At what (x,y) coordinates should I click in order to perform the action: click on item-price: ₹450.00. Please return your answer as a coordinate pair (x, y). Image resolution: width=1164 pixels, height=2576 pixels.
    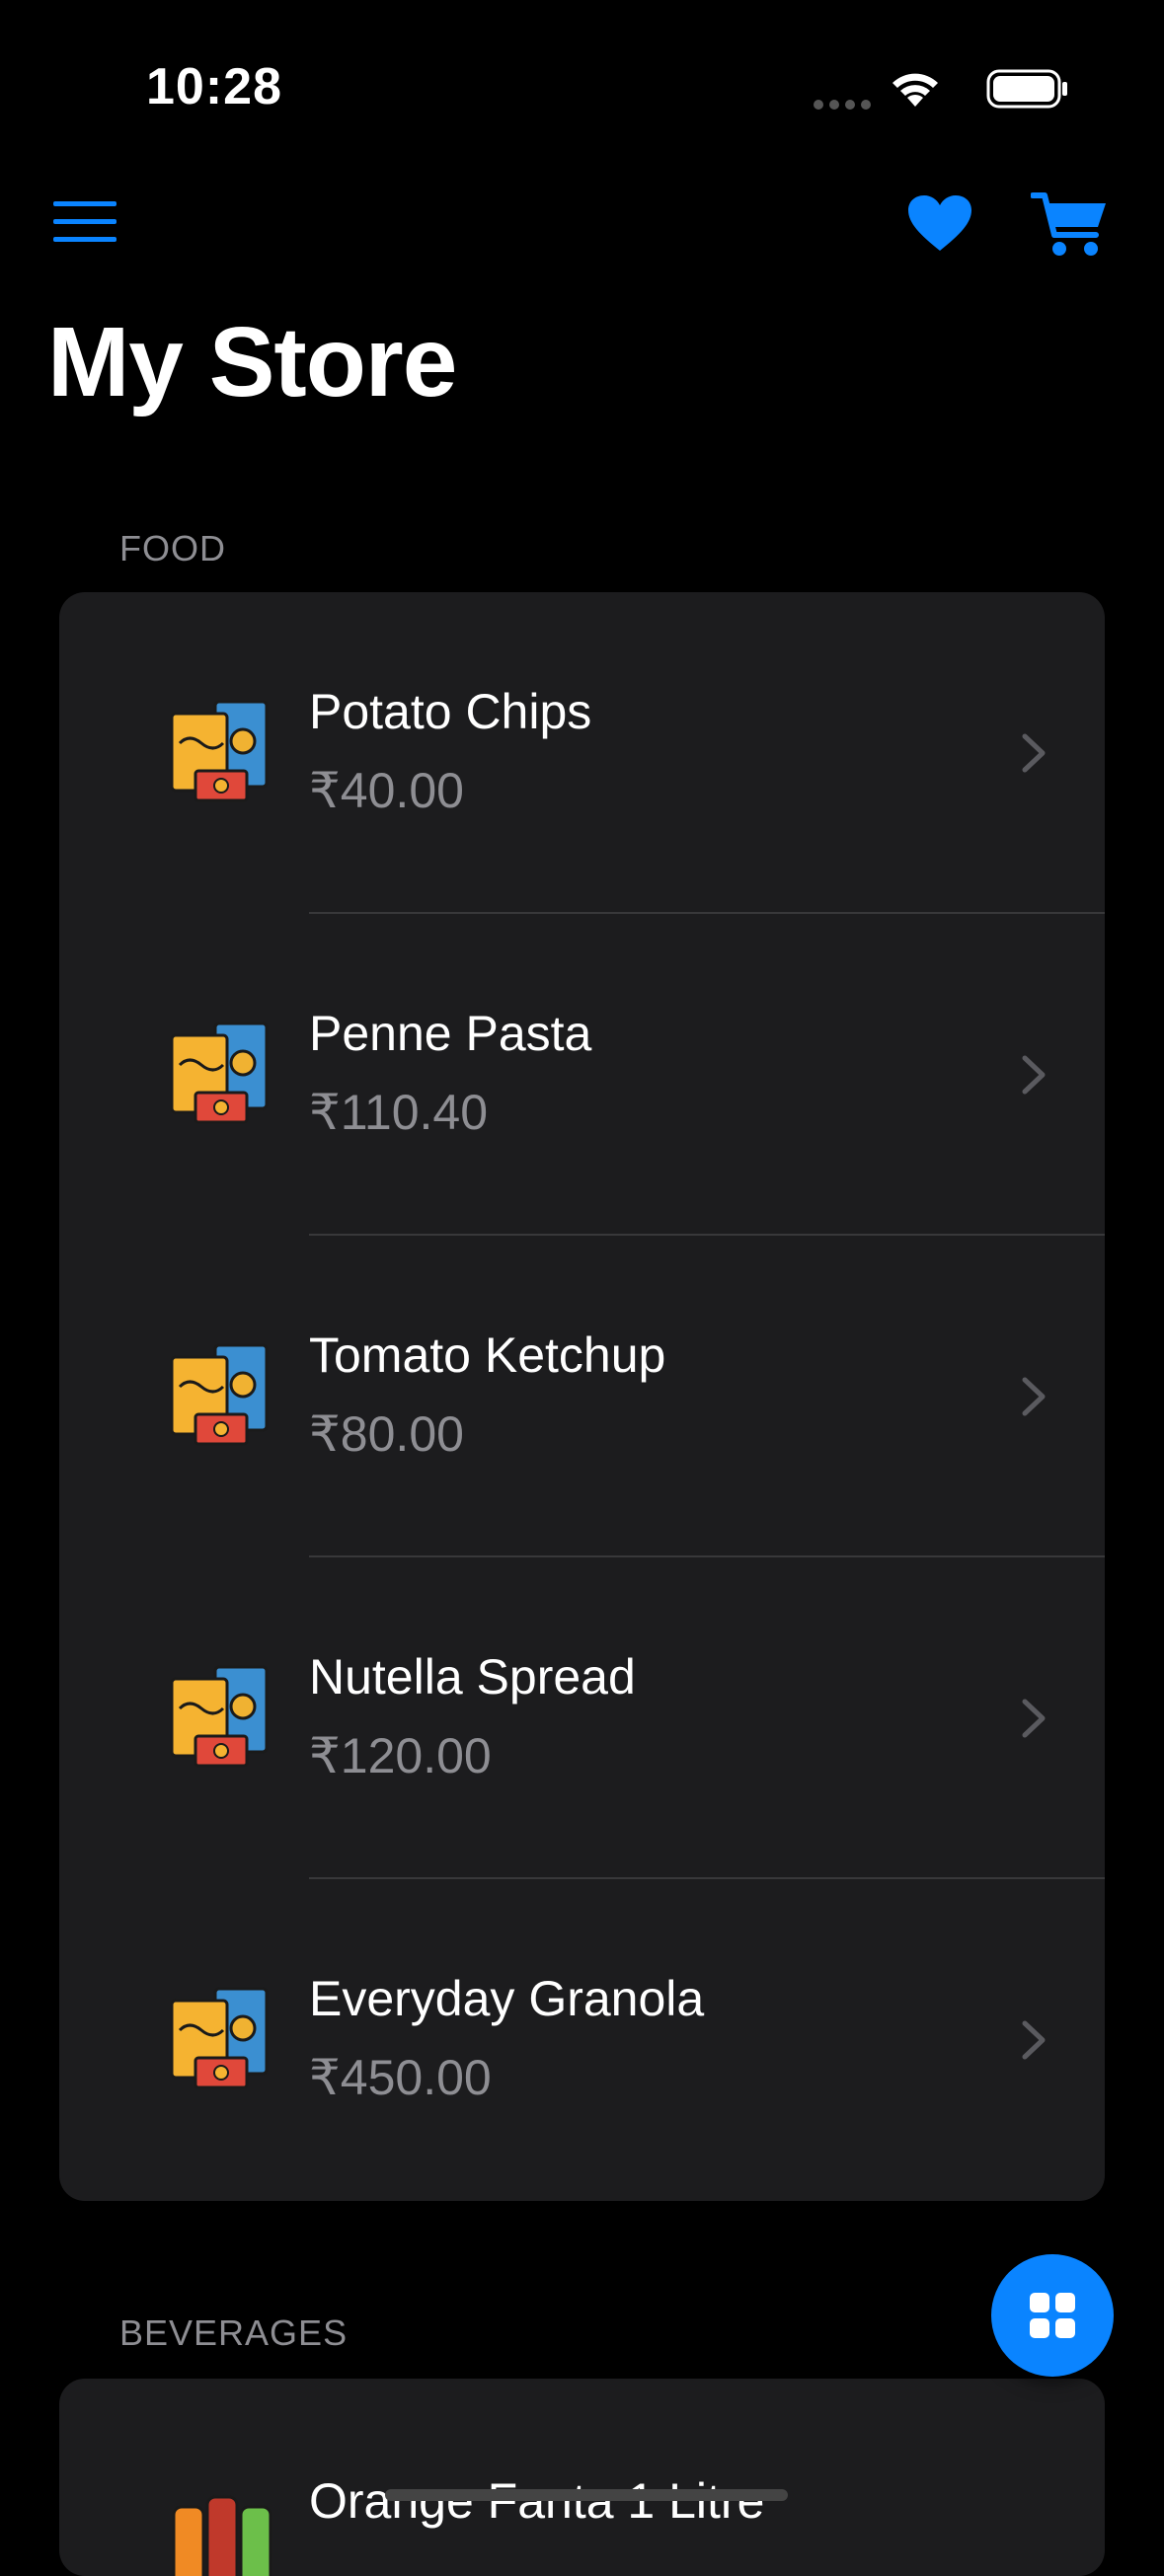
    Looking at the image, I should click on (400, 2077).